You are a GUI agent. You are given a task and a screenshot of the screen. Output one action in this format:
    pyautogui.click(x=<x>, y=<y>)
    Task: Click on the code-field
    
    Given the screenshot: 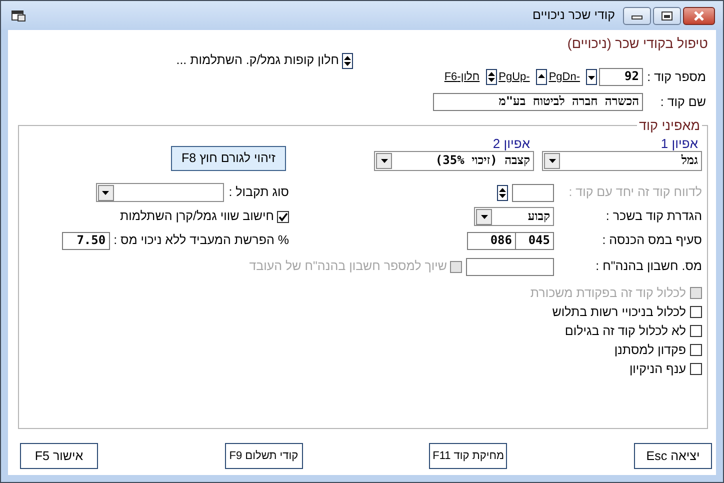 What is the action you would take?
    pyautogui.click(x=533, y=193)
    